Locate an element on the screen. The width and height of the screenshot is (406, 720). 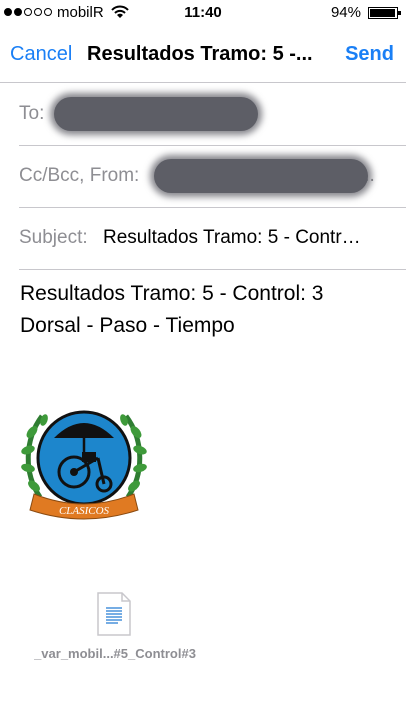
send-button: Send is located at coordinates (369, 54).